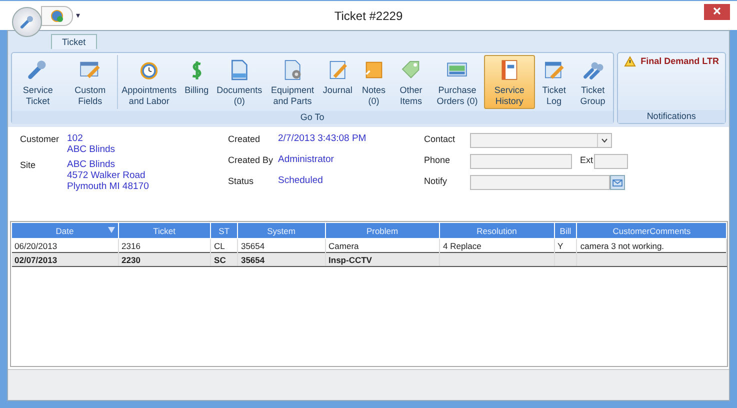 The height and width of the screenshot is (408, 737). What do you see at coordinates (164, 259) in the screenshot?
I see `table-cell: 2230` at bounding box center [164, 259].